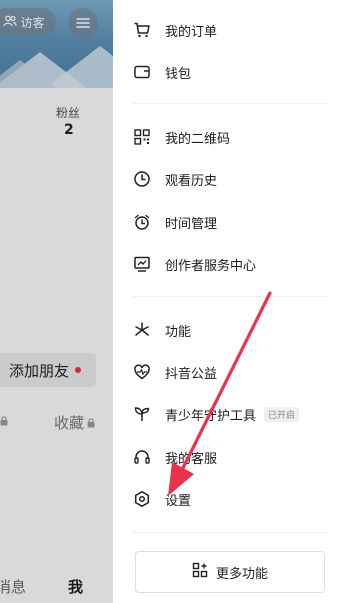  Describe the element at coordinates (198, 139) in the screenshot. I see `menu-item-label: 我的二维码` at that location.